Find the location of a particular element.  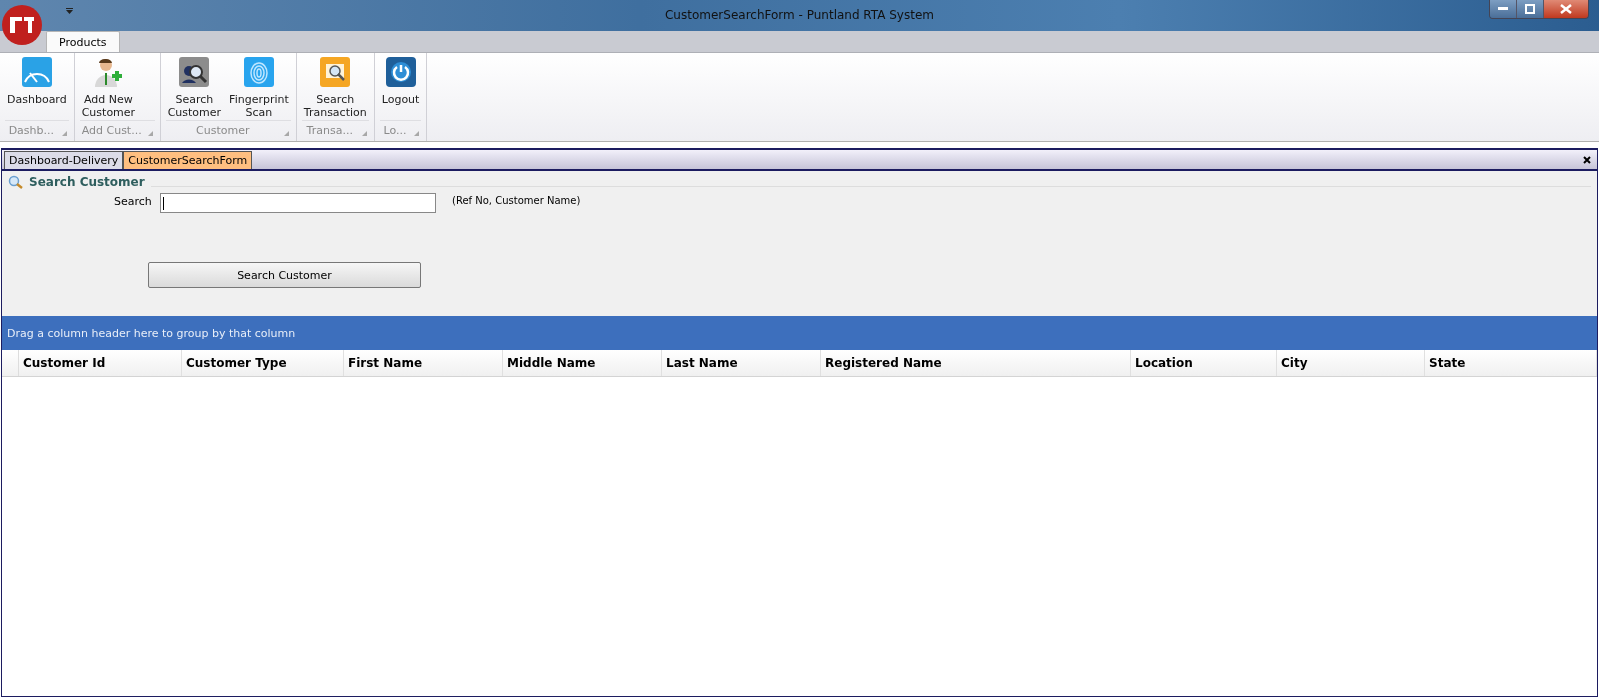

column-header: Customer Type is located at coordinates (263, 363).